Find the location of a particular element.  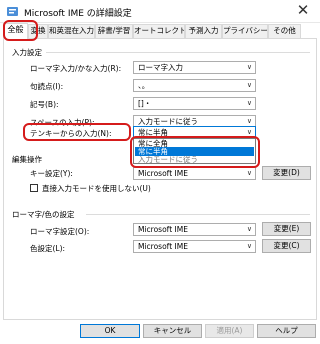

close-icon: ✕ is located at coordinates (303, 10).